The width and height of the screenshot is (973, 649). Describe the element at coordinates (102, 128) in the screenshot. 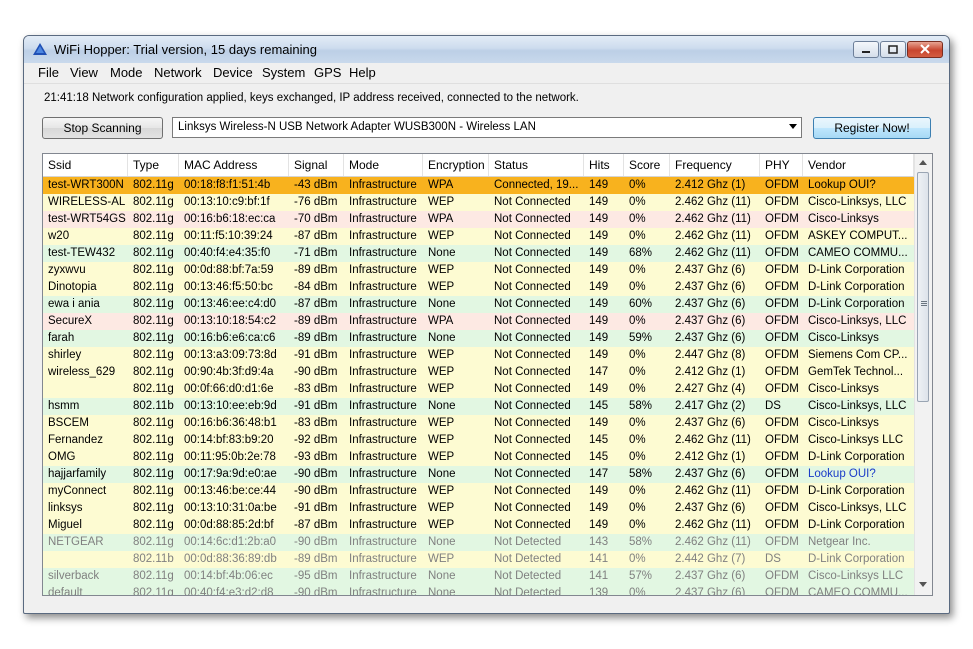

I see `stop-scanning-button: Stop Scanning` at that location.